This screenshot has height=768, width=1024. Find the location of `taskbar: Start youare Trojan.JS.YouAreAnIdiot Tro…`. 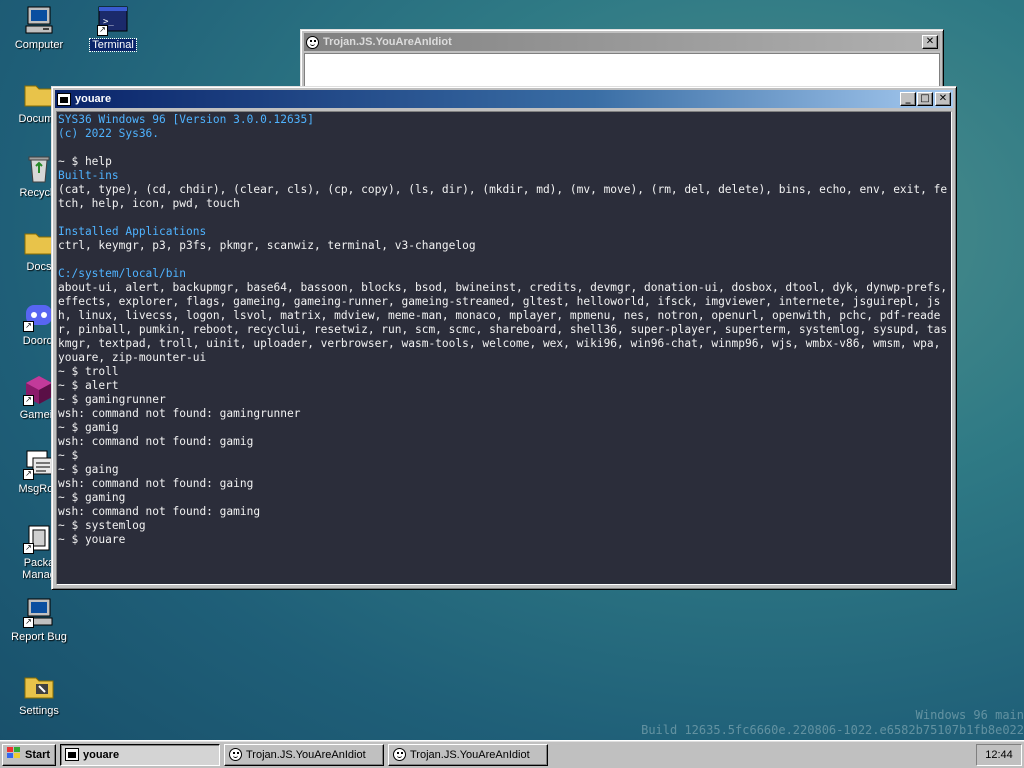

taskbar: Start youare Trojan.JS.YouAreAnIdiot Tro… is located at coordinates (512, 754).